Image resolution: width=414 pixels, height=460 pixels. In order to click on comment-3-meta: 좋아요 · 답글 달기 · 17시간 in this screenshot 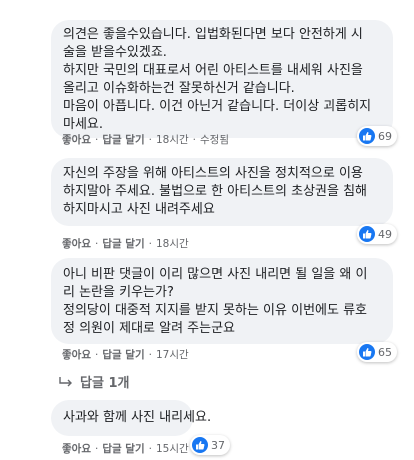, I will do `click(125, 354)`.